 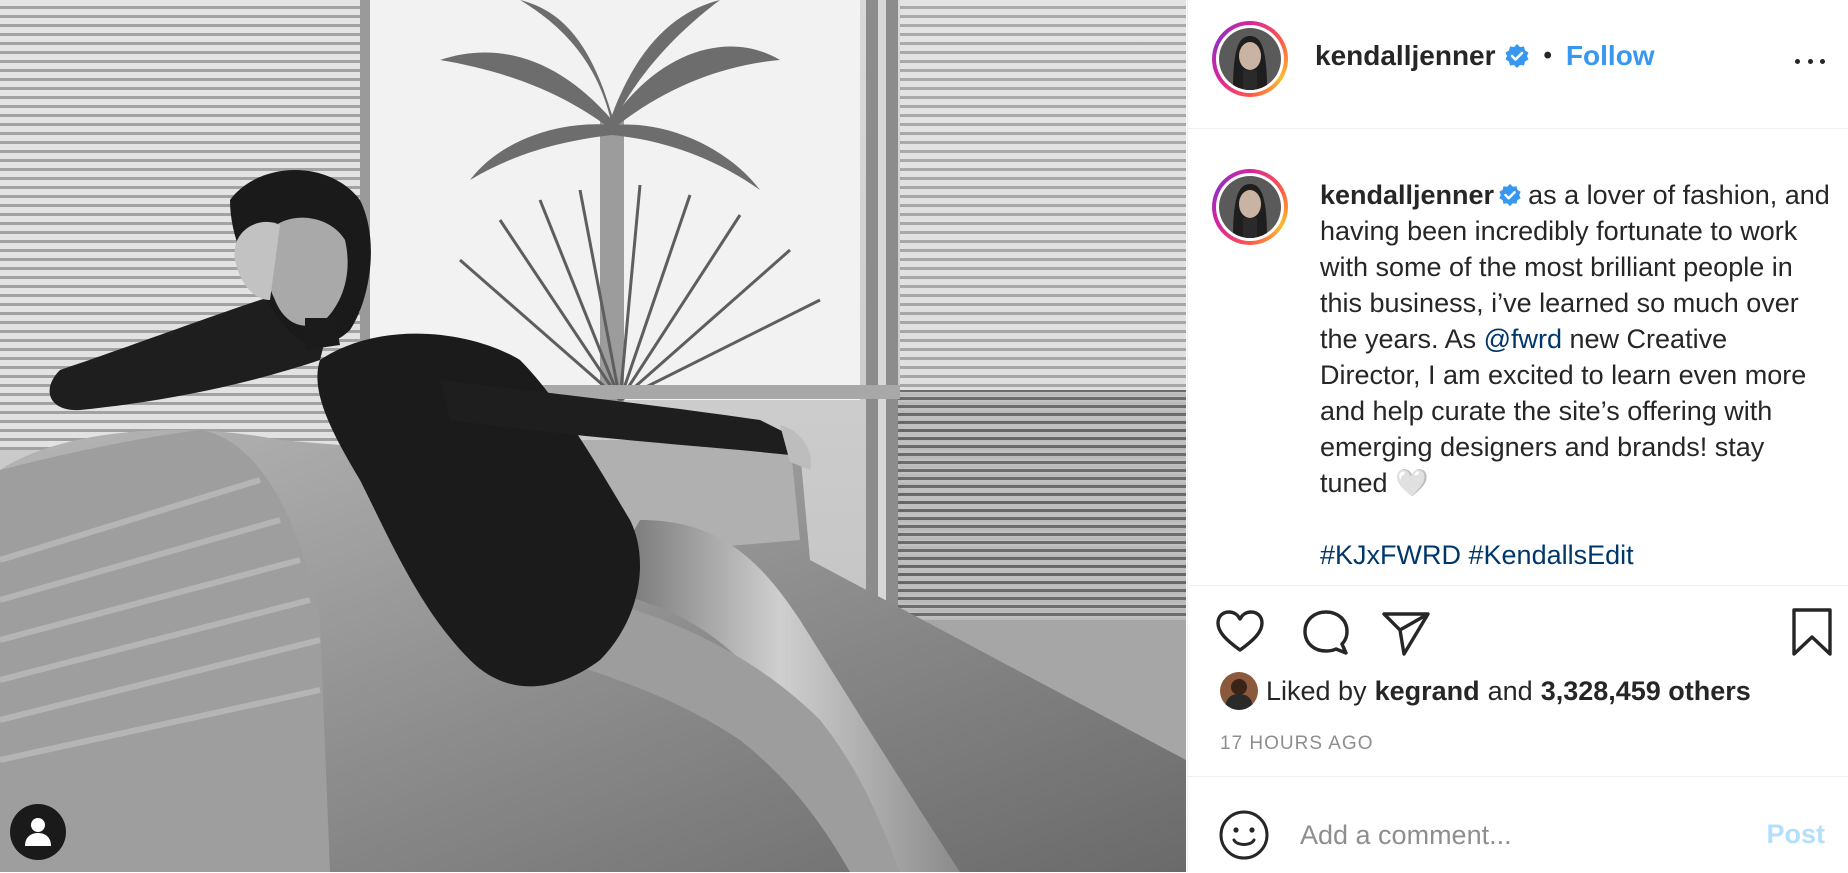 I want to click on hashtags: #KJxFWRD #KendallsEdit, so click(x=1575, y=555).